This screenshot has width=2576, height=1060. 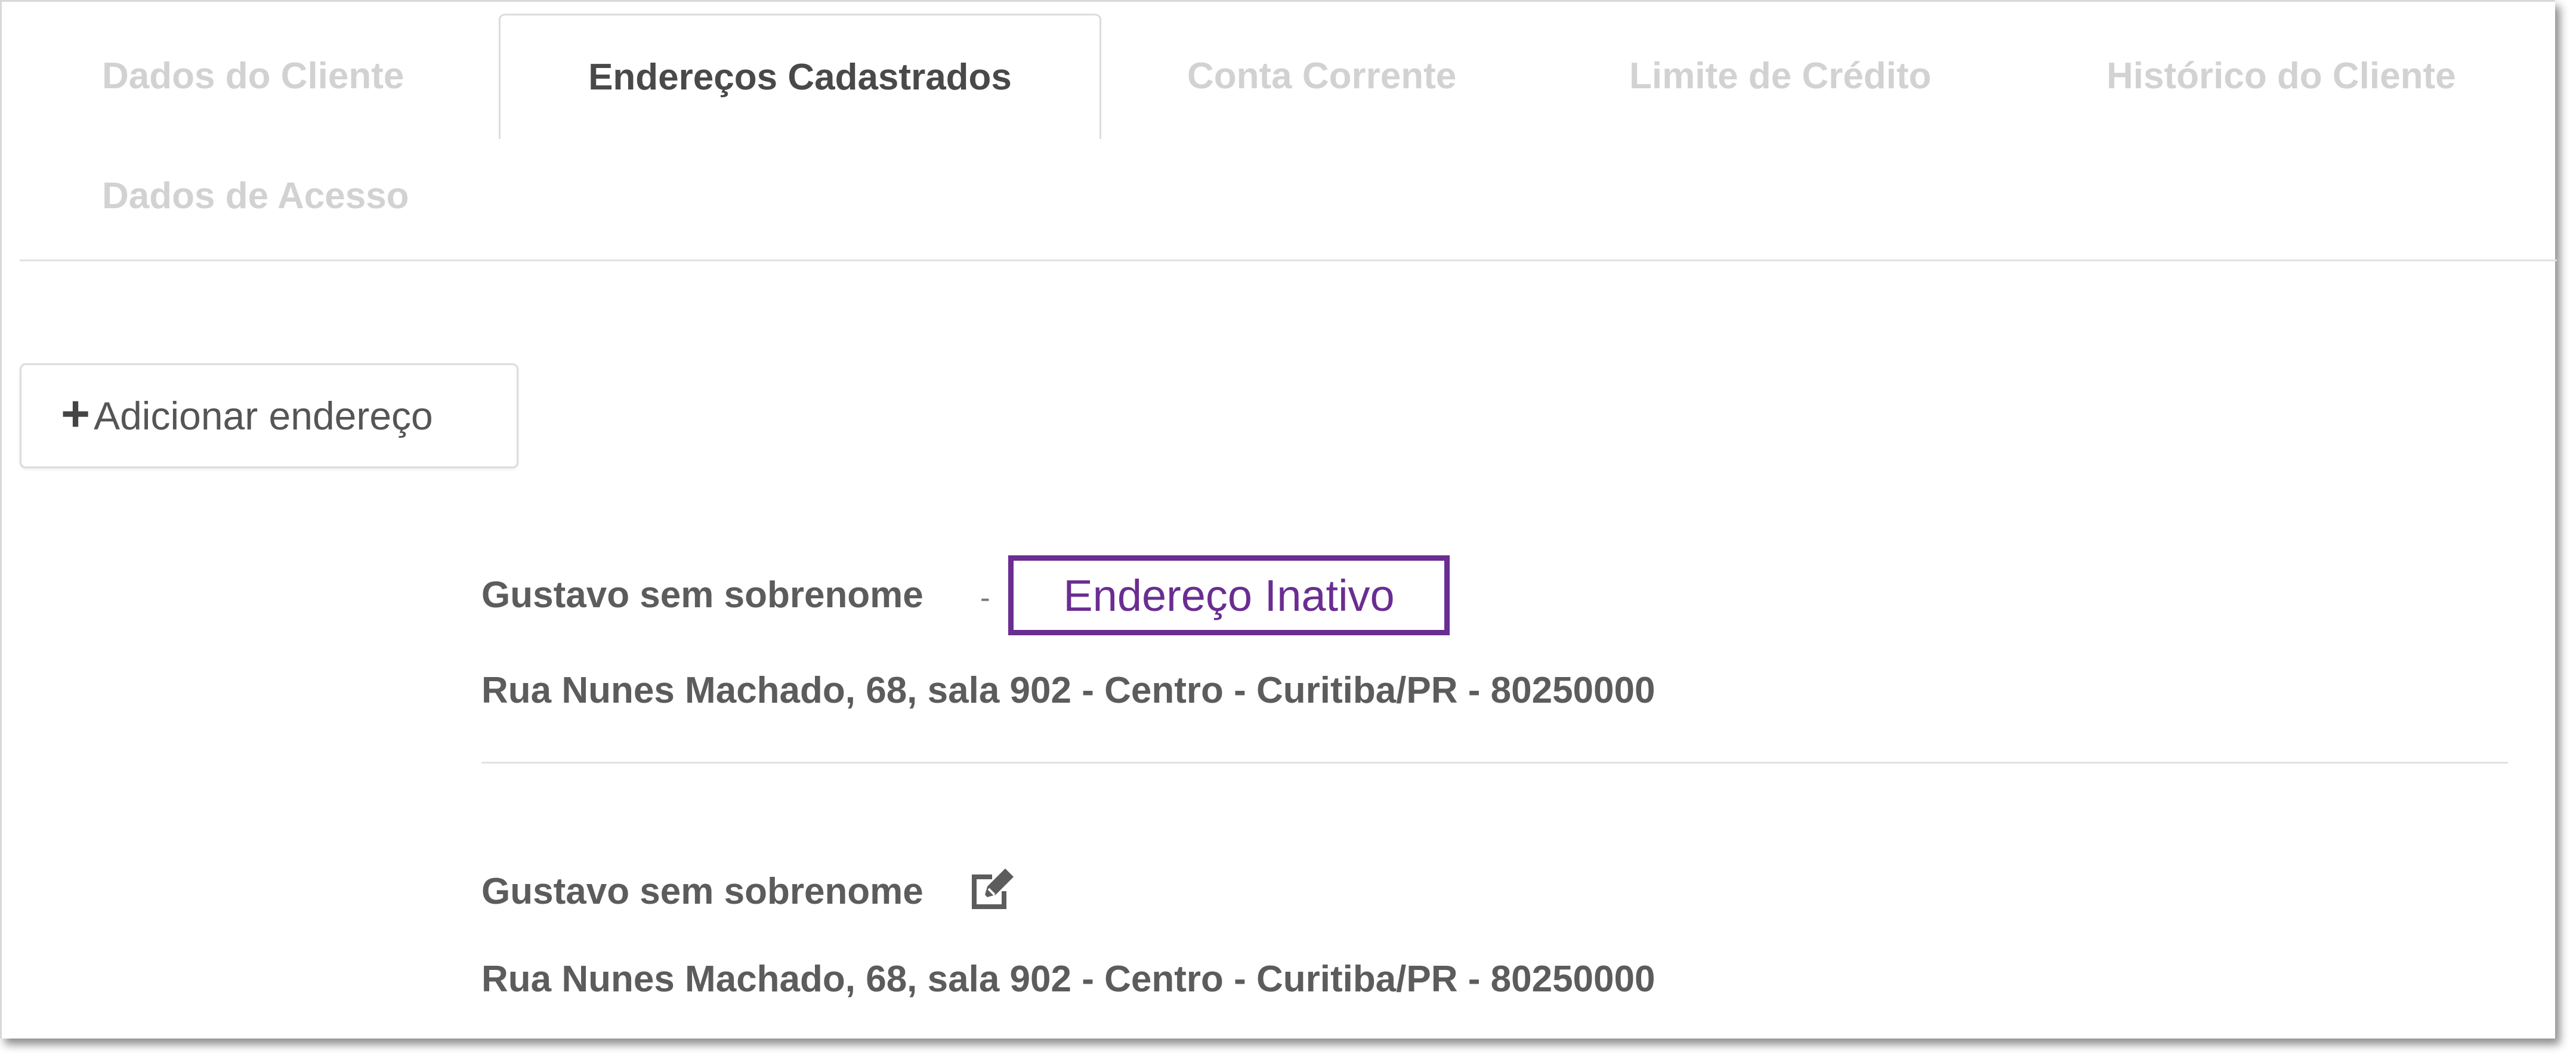 I want to click on tab-enderecos-cadastrados: Endereços Cadastrados, so click(x=800, y=76).